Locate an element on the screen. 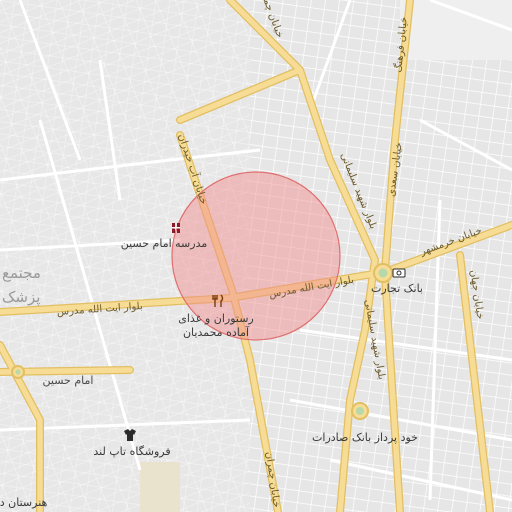 The image size is (512, 512). poi-label-bank-saderat: خود پرداز بانک صادرات is located at coordinates (365, 437).